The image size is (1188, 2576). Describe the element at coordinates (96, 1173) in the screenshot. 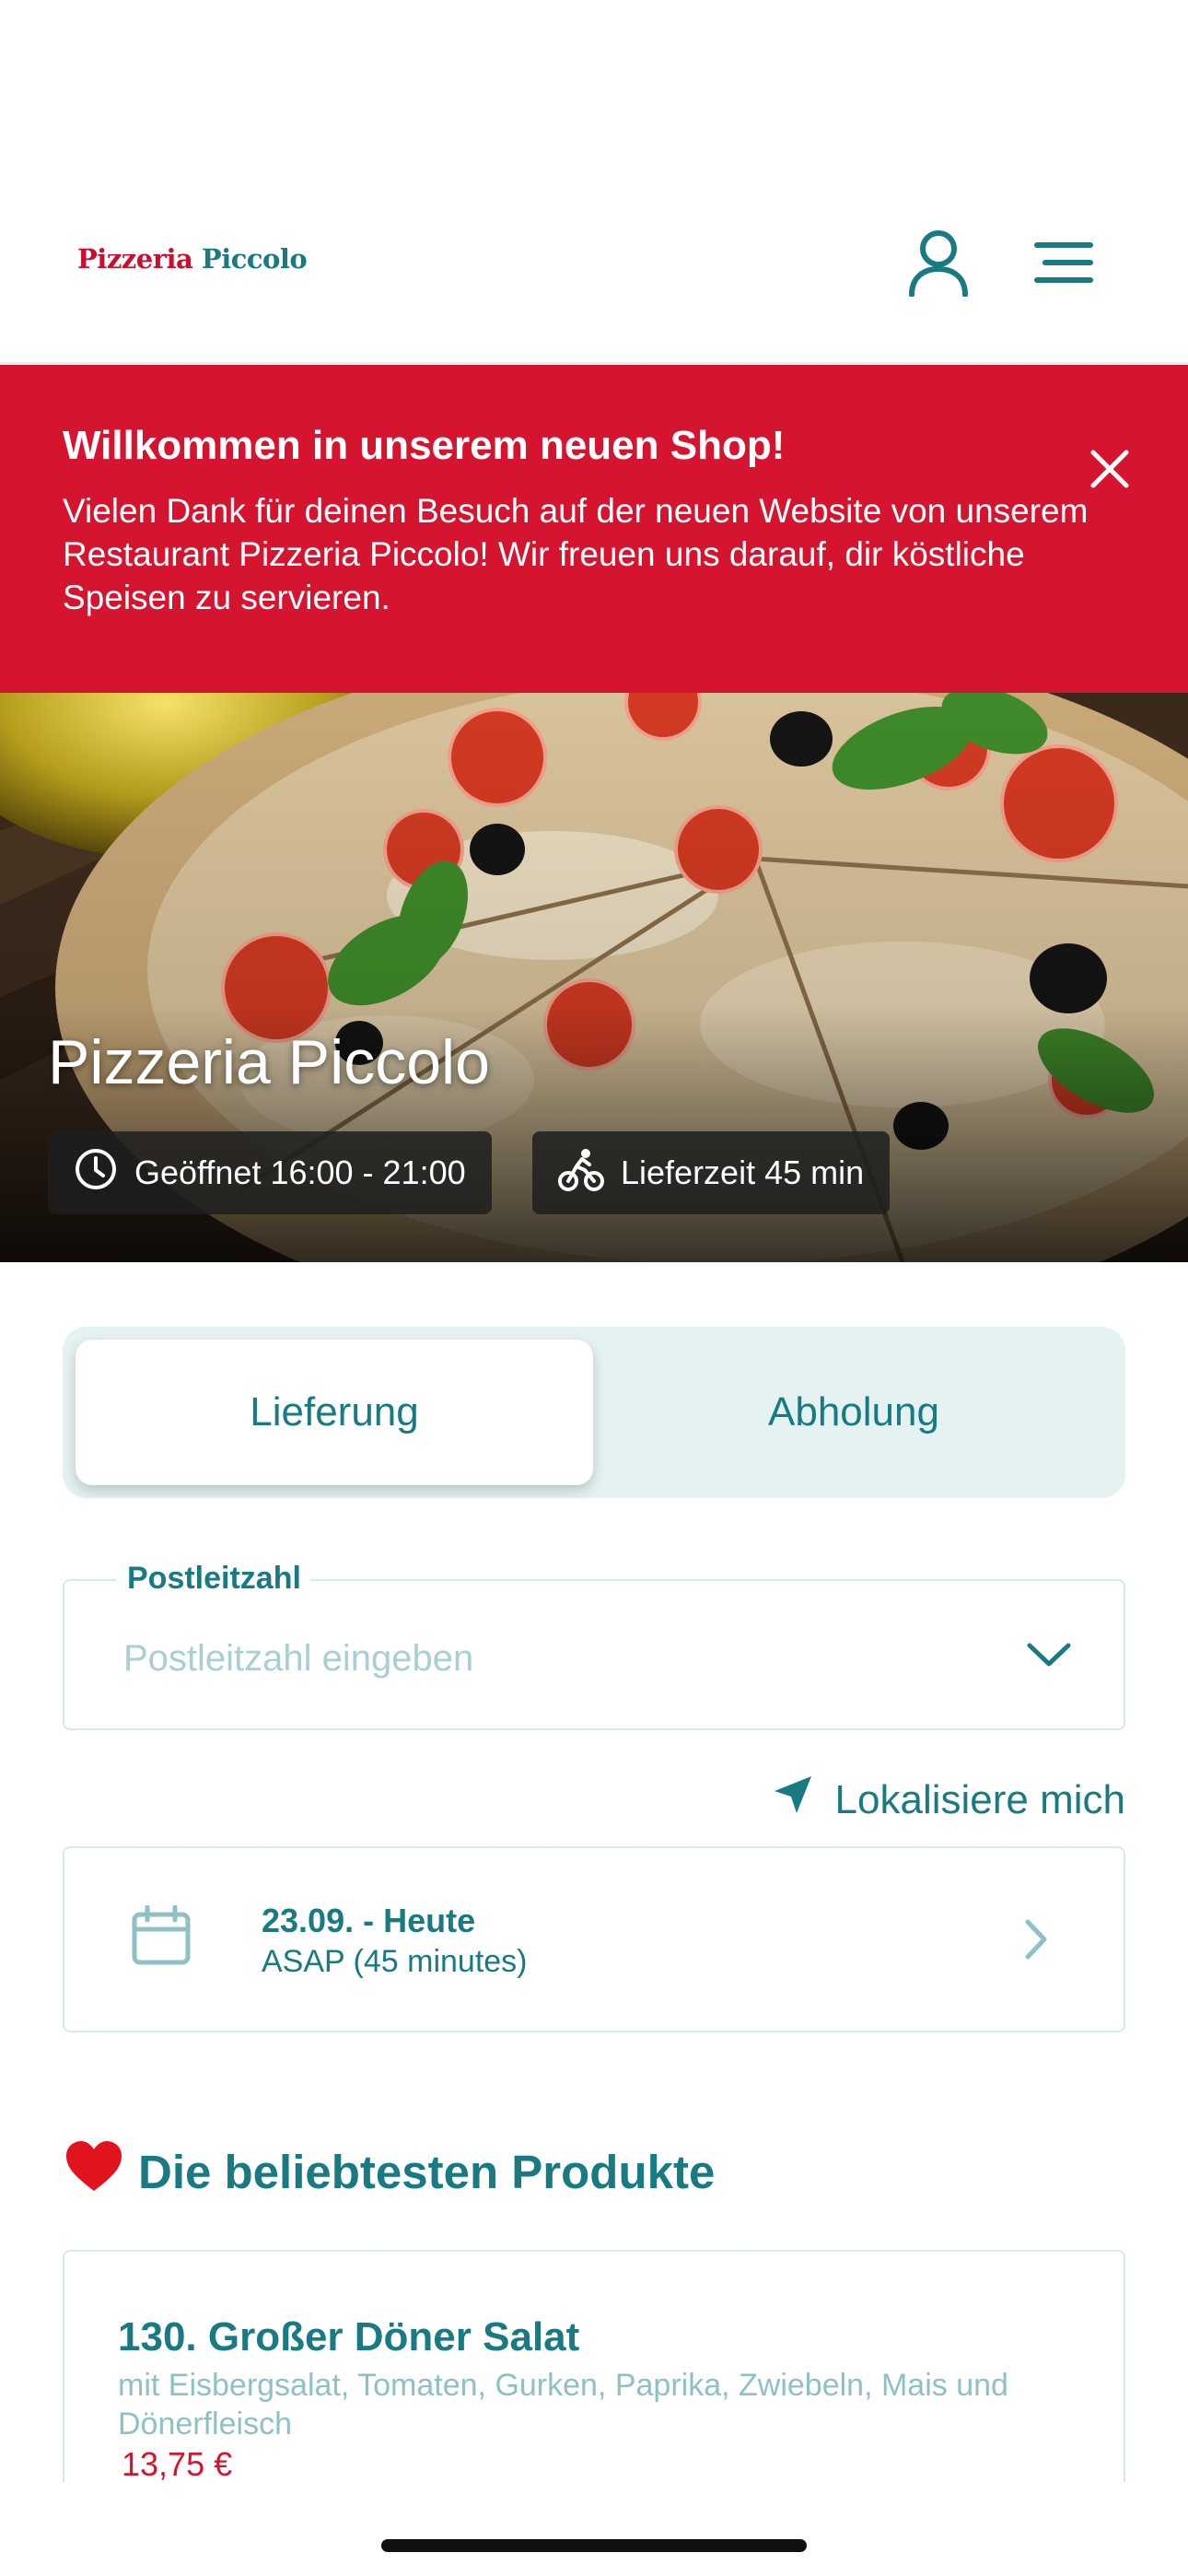

I see `clock-icon` at that location.